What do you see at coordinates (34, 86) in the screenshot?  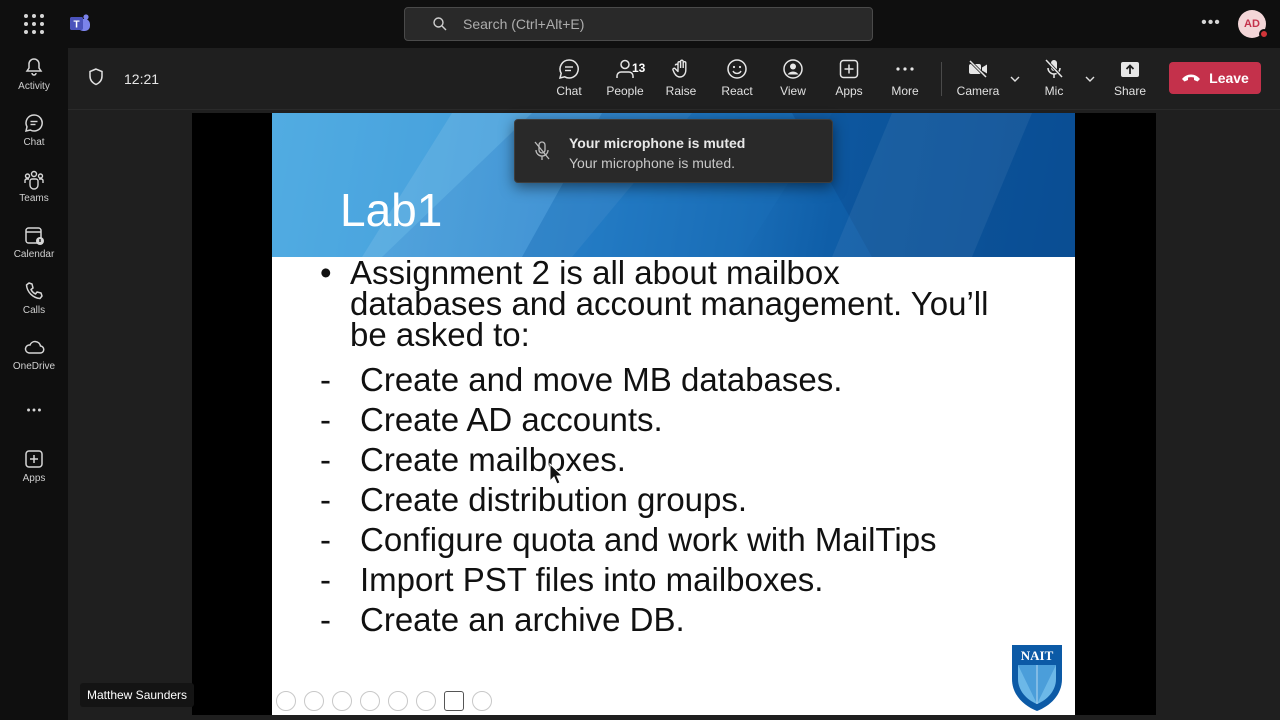 I see `rail-item-label: Activity` at bounding box center [34, 86].